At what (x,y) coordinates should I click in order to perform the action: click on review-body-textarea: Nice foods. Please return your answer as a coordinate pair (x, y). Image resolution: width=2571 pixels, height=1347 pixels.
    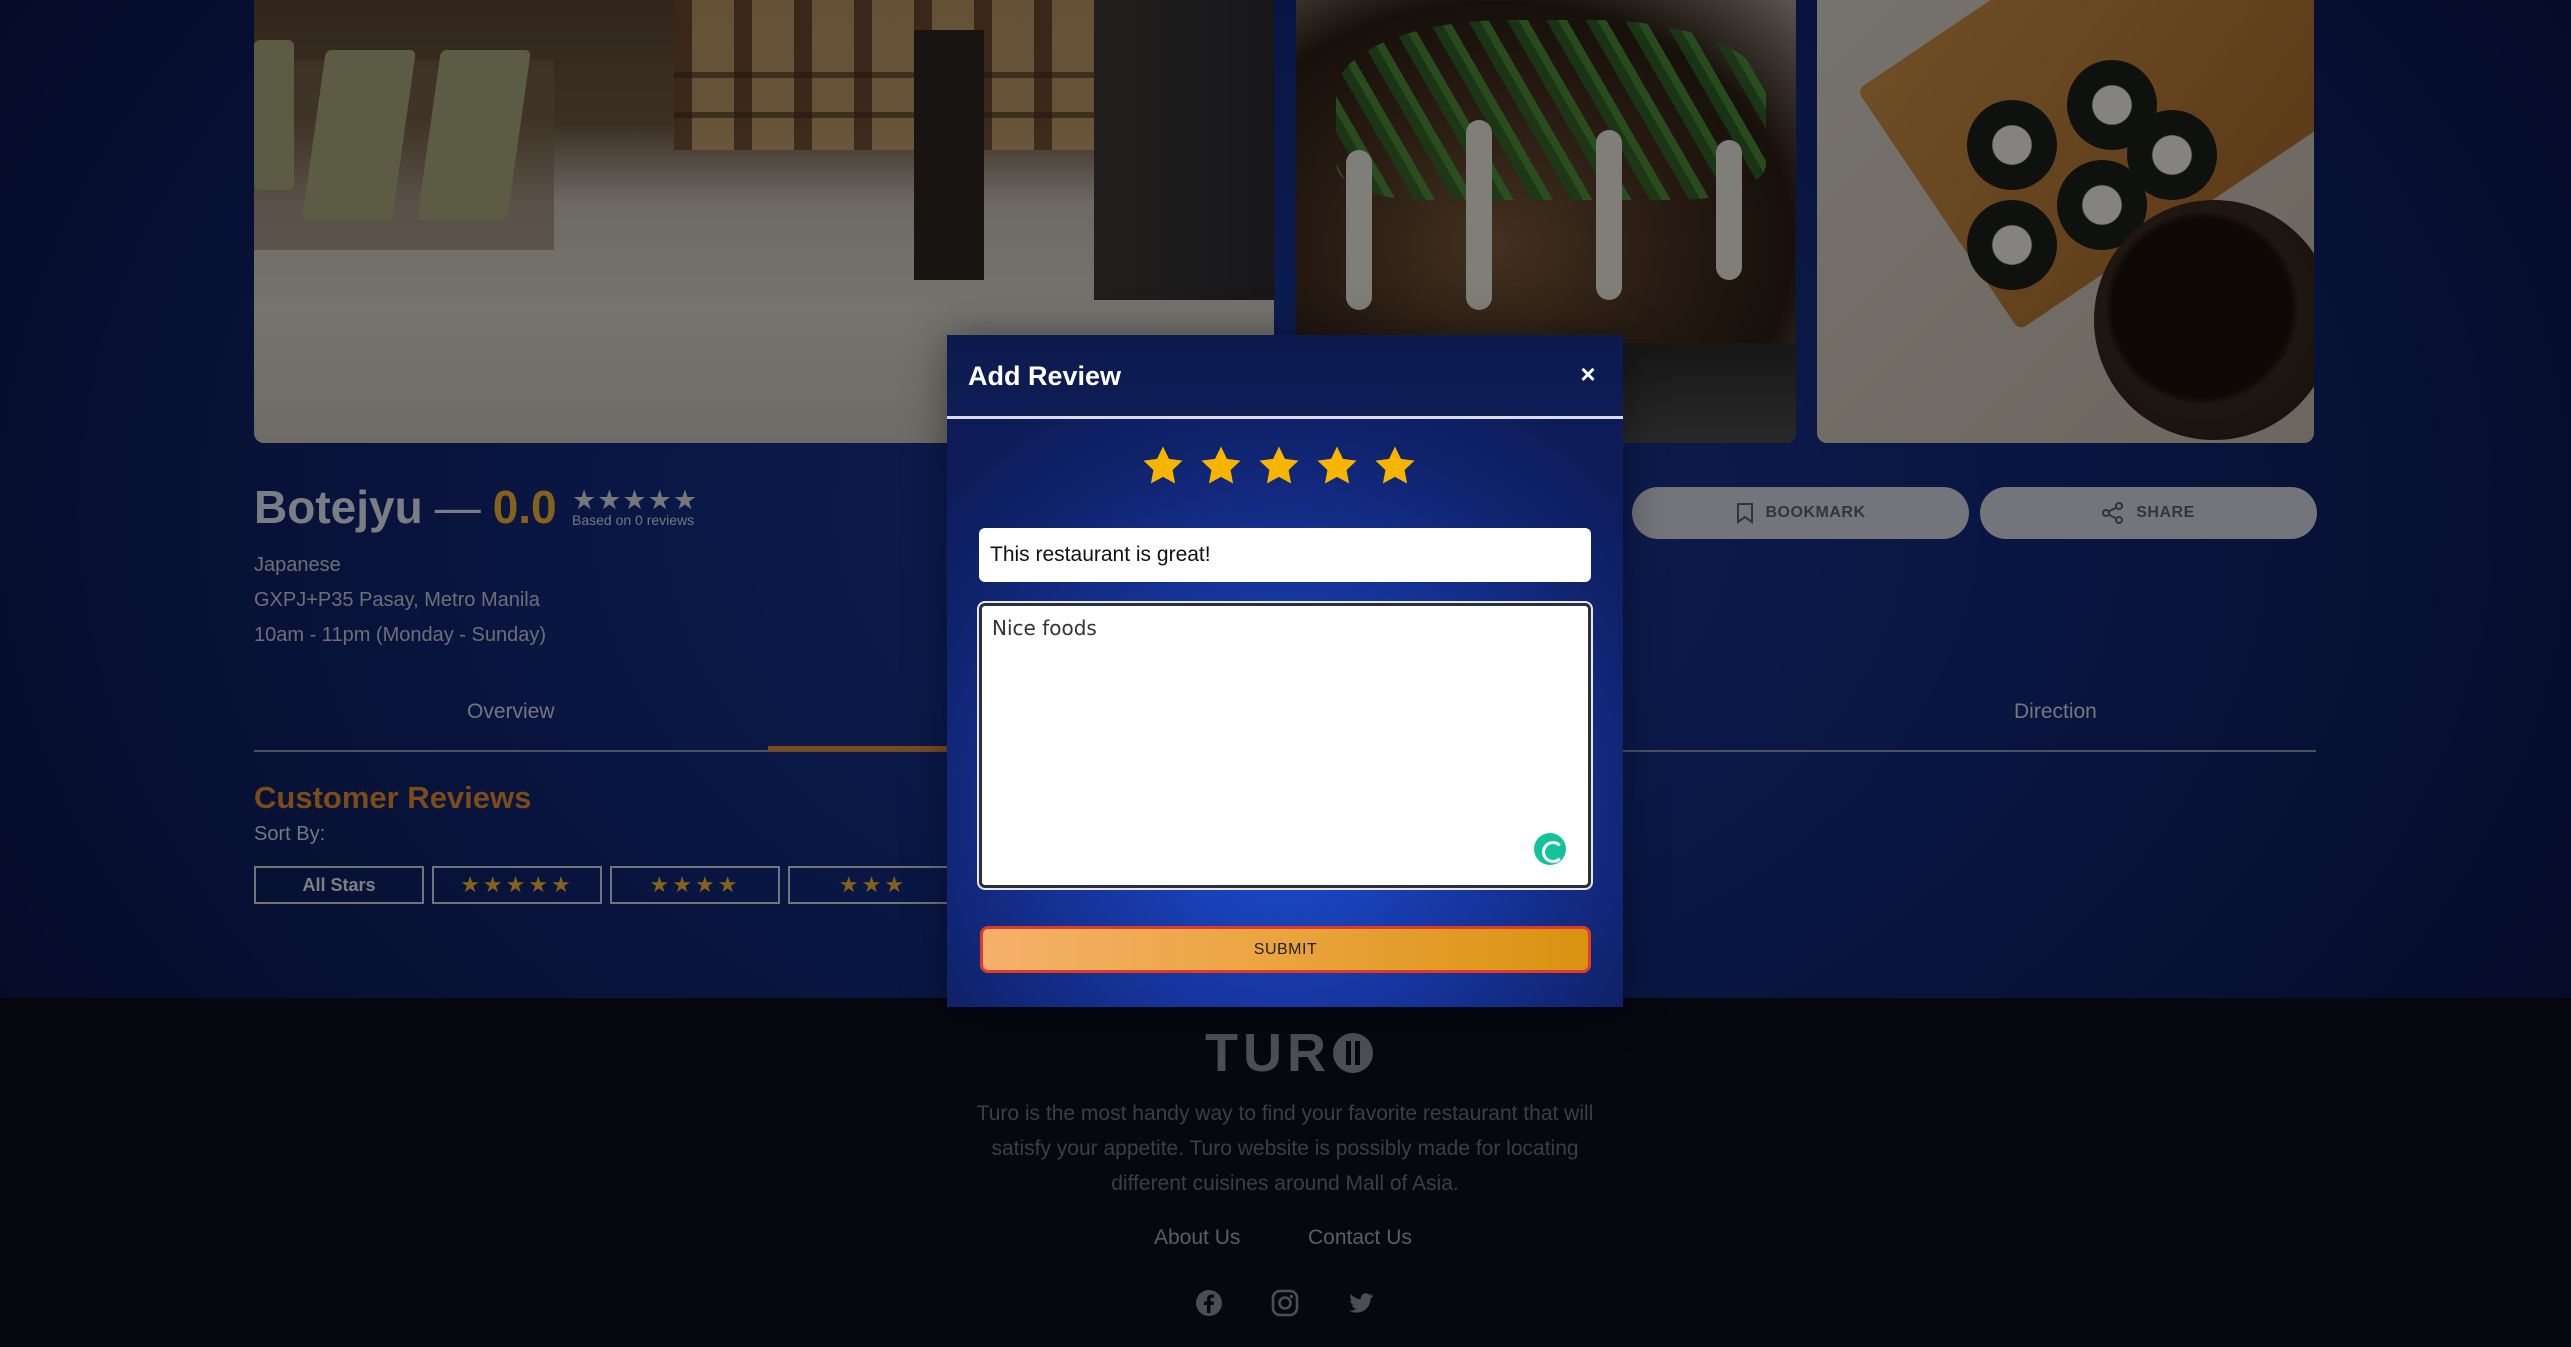
    Looking at the image, I should click on (1285, 745).